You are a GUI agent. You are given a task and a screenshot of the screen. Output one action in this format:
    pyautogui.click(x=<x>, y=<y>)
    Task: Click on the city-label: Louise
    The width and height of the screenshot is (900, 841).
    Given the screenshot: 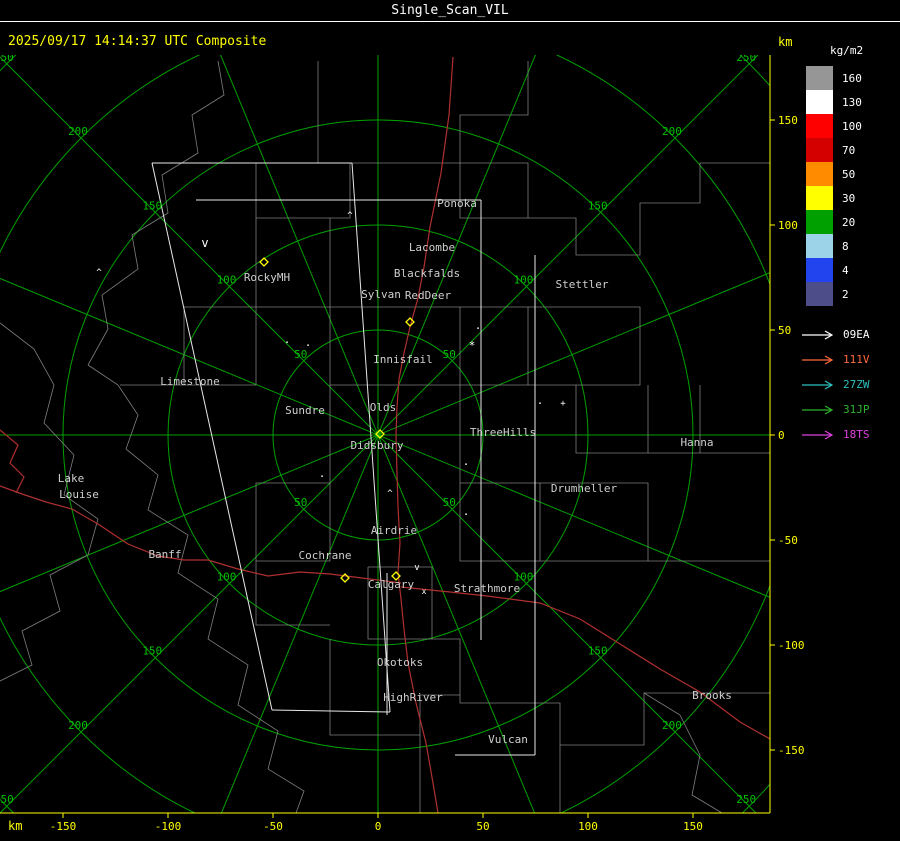 What is the action you would take?
    pyautogui.click(x=79, y=494)
    